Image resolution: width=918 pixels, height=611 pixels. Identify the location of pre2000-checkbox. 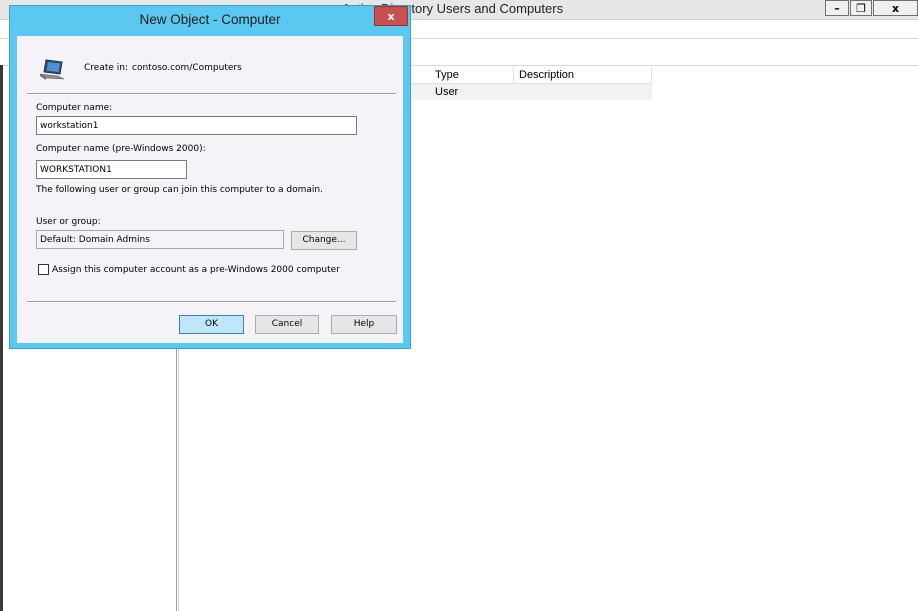
(43, 269).